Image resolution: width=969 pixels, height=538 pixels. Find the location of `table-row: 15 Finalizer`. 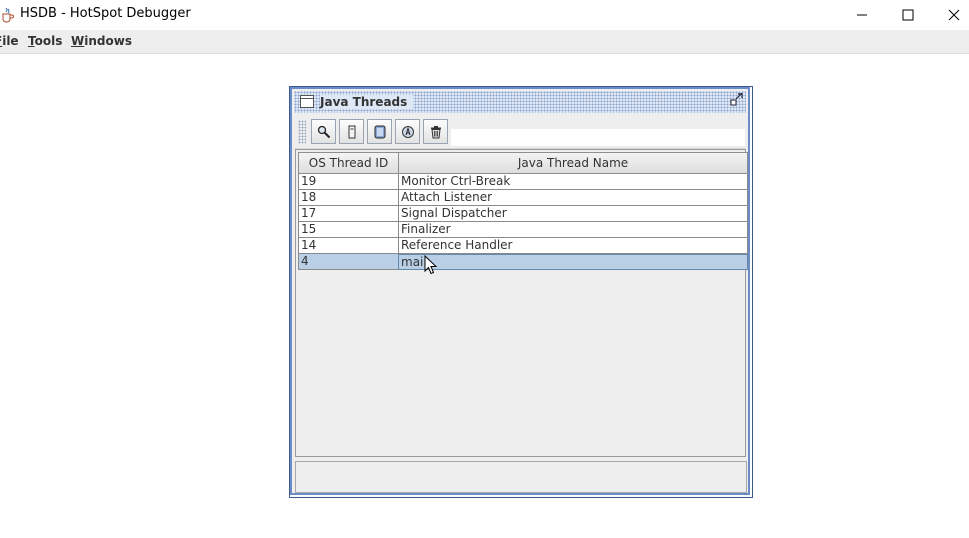

table-row: 15 Finalizer is located at coordinates (523, 230).